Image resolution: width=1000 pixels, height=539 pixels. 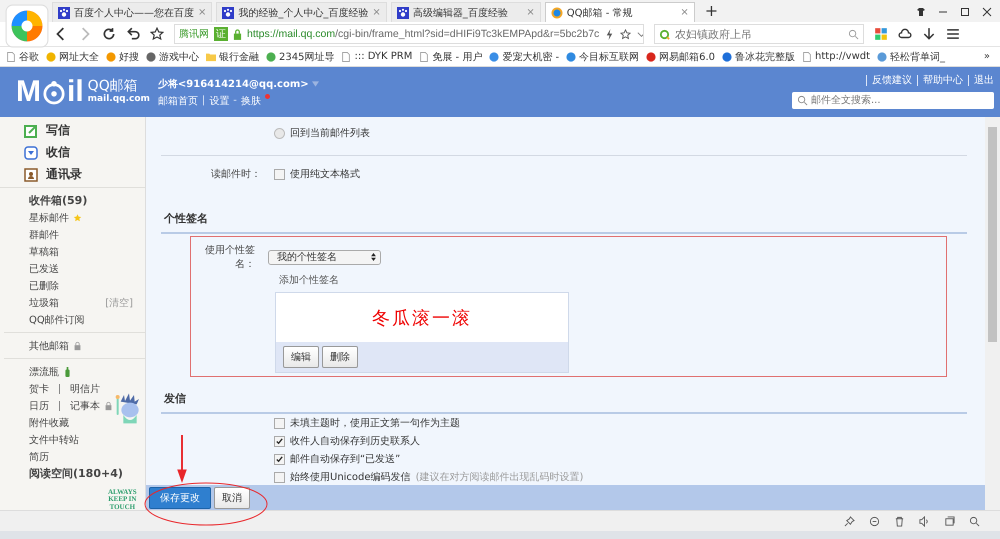 I want to click on pin-icon, so click(x=849, y=521).